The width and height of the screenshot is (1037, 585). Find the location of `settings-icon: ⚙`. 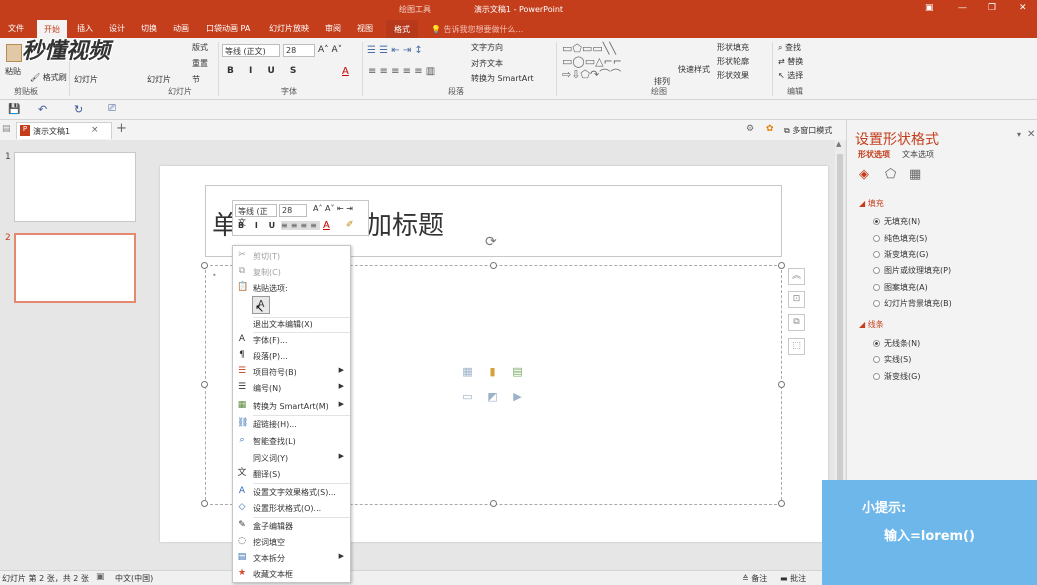

settings-icon: ⚙ is located at coordinates (750, 129).